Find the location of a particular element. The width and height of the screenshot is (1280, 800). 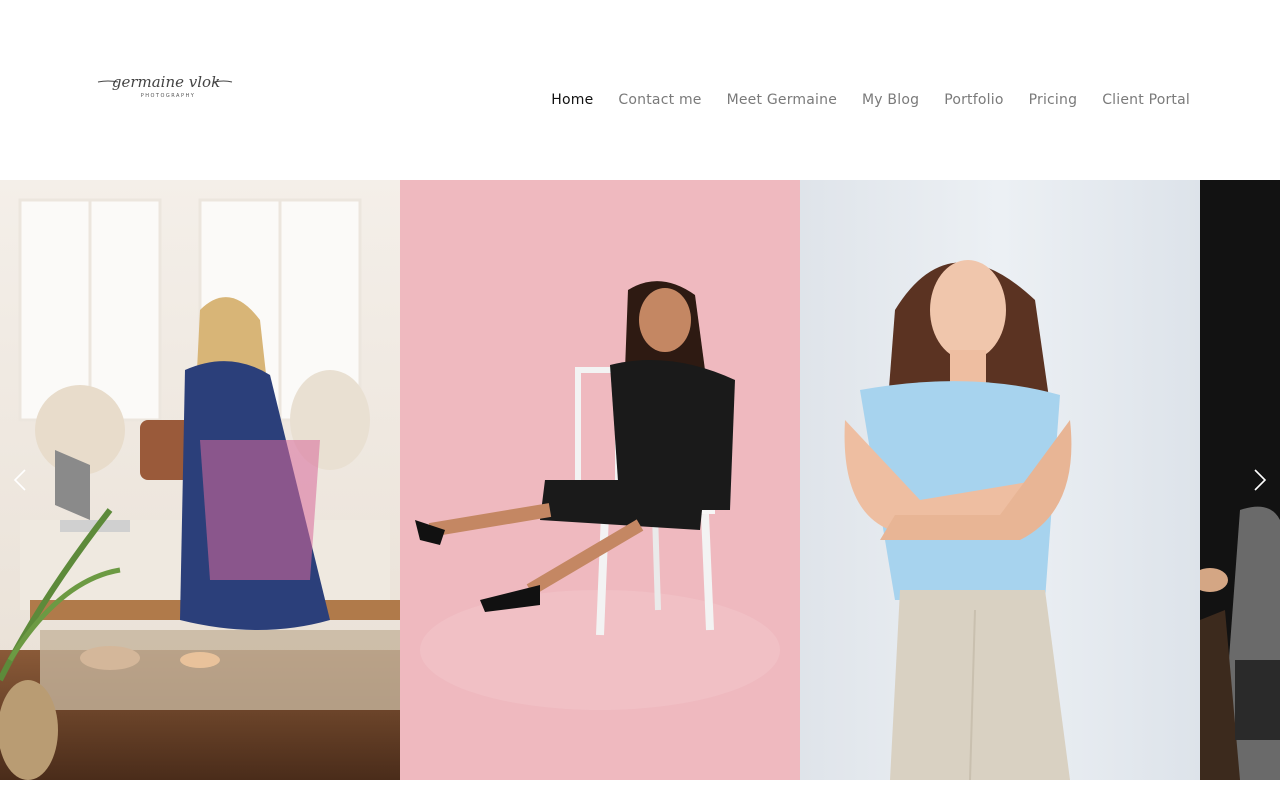

site-logo: germaine vlok PHOTOGRAPHY is located at coordinates (166, 84).